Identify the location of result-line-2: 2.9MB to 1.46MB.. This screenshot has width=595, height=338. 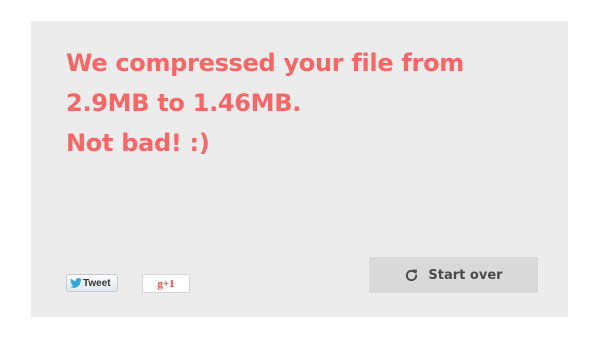
(184, 103).